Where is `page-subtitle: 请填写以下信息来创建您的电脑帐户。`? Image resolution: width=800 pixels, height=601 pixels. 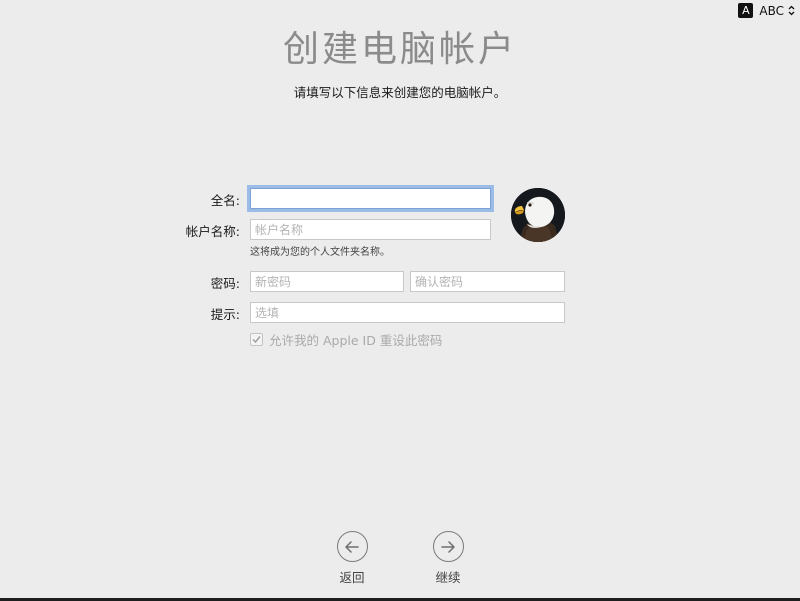
page-subtitle: 请填写以下信息来创建您的电脑帐户。 is located at coordinates (400, 92).